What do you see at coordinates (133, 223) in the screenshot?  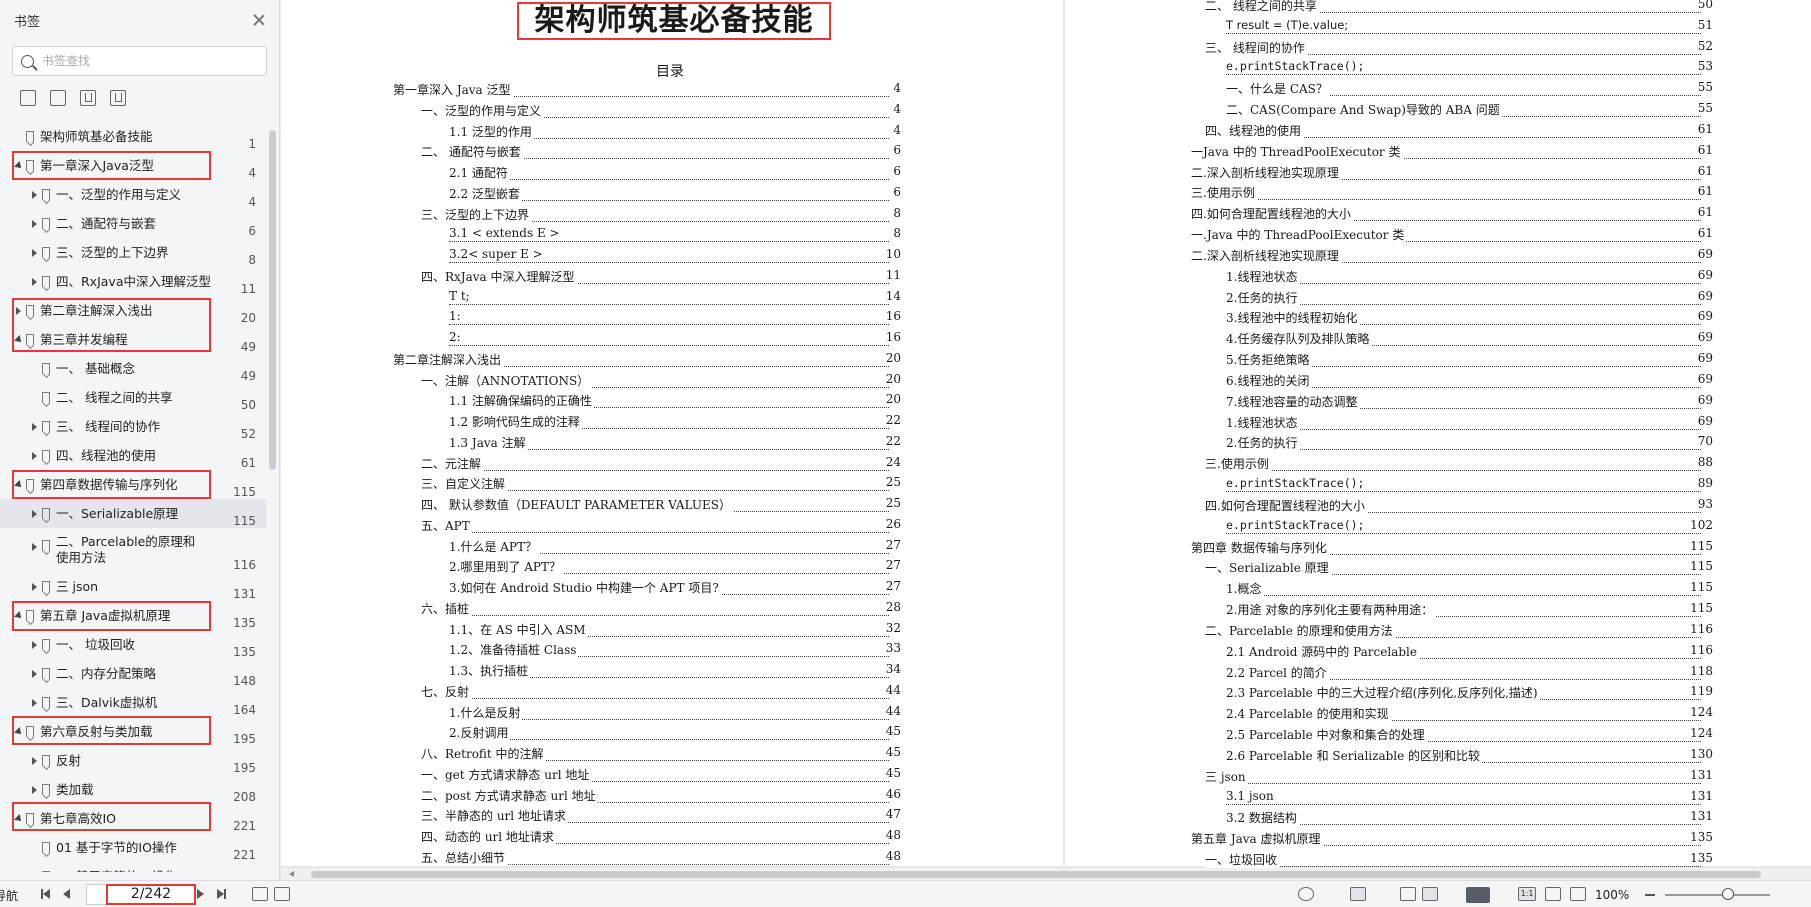 I see `bookmark-section-item: 二、通配符与嵌套 6` at bounding box center [133, 223].